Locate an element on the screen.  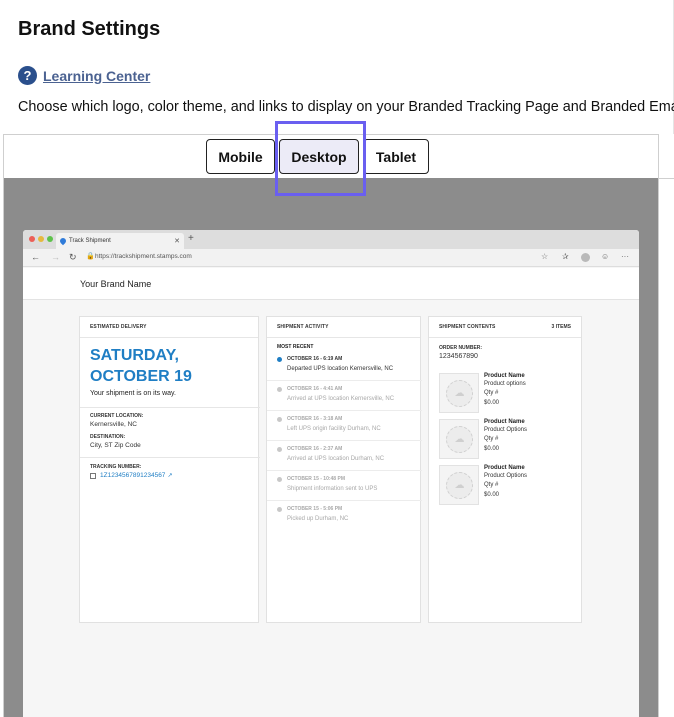
card-title: SHIPMENT ACTIVITY is located at coordinates (303, 327).